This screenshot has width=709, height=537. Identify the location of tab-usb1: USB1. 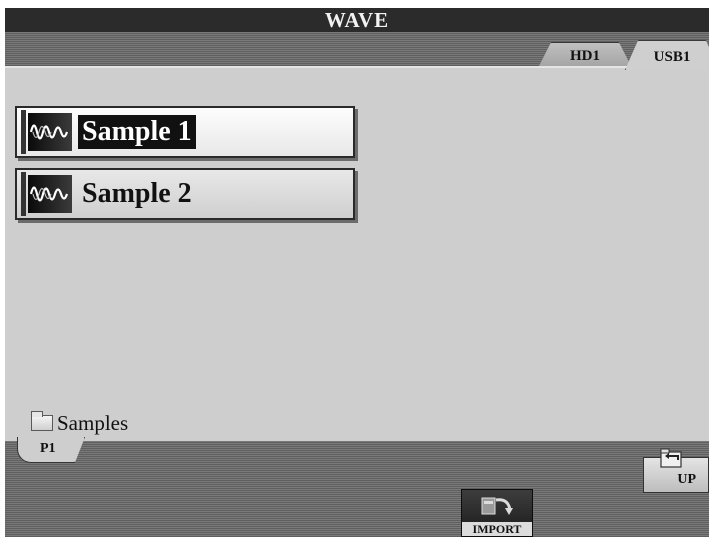
(667, 55).